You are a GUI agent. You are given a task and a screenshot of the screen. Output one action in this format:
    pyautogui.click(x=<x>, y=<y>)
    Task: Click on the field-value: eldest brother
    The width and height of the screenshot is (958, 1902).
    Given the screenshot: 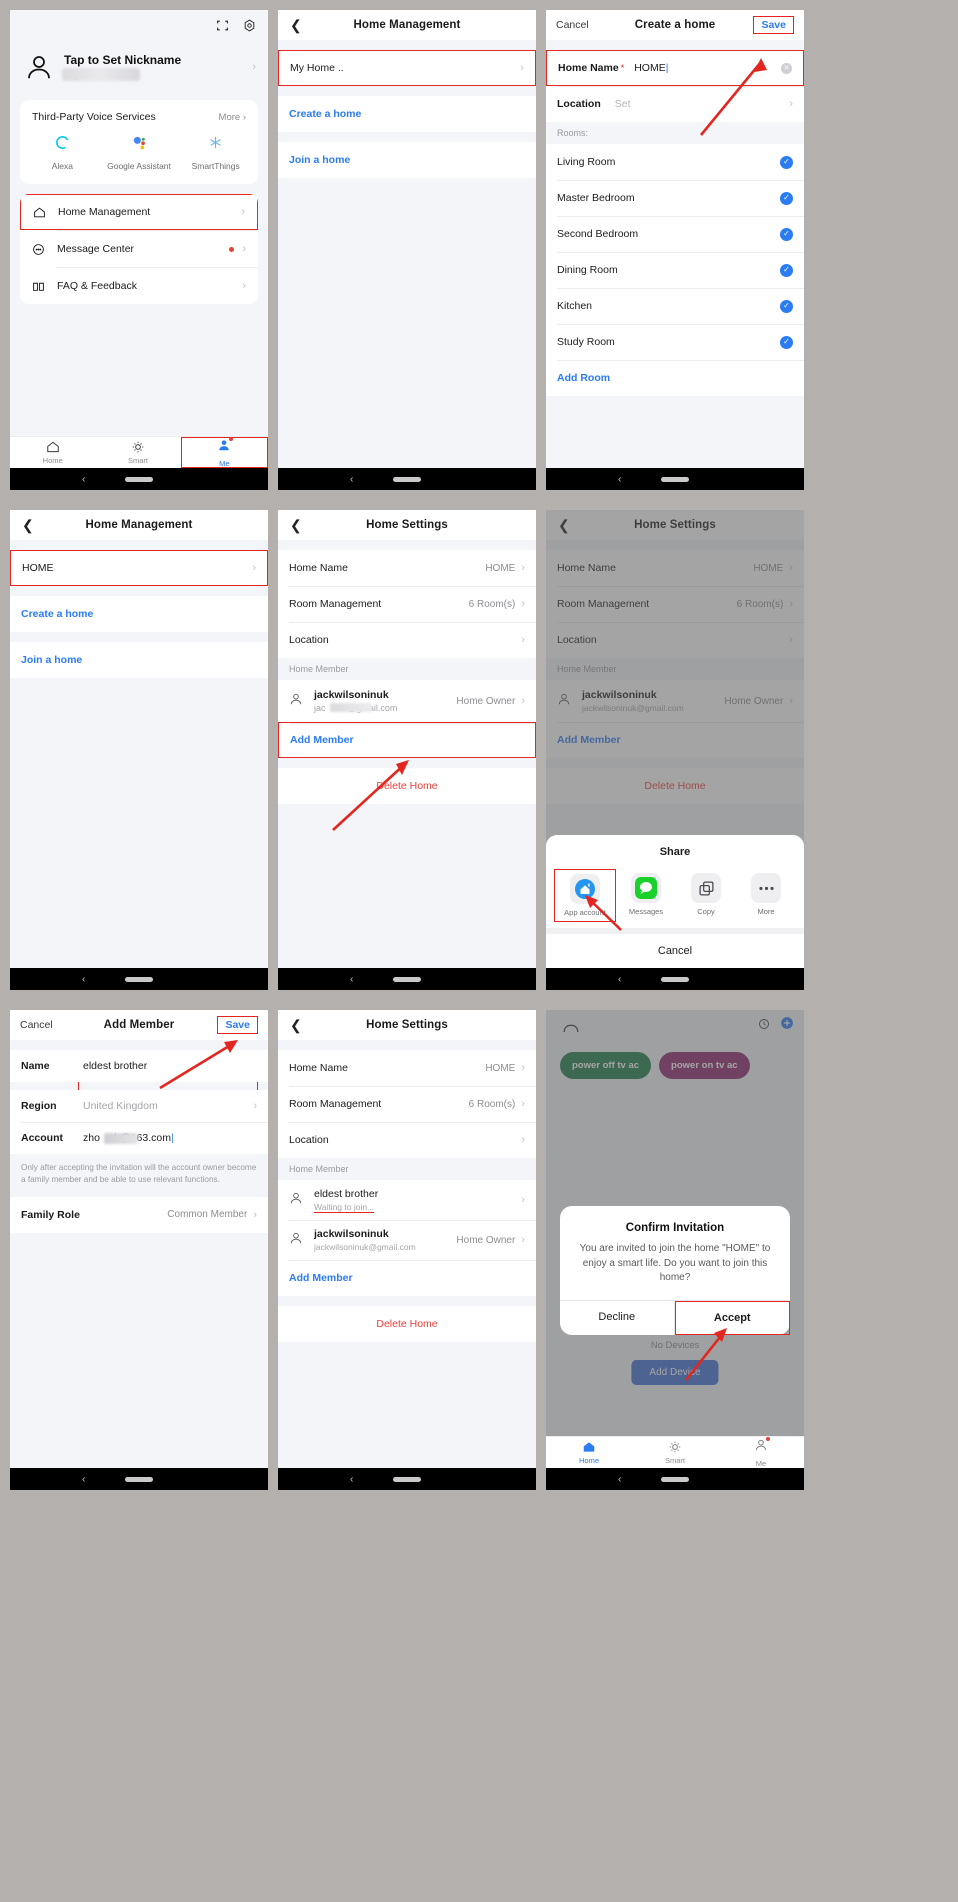 What is the action you would take?
    pyautogui.click(x=170, y=1066)
    